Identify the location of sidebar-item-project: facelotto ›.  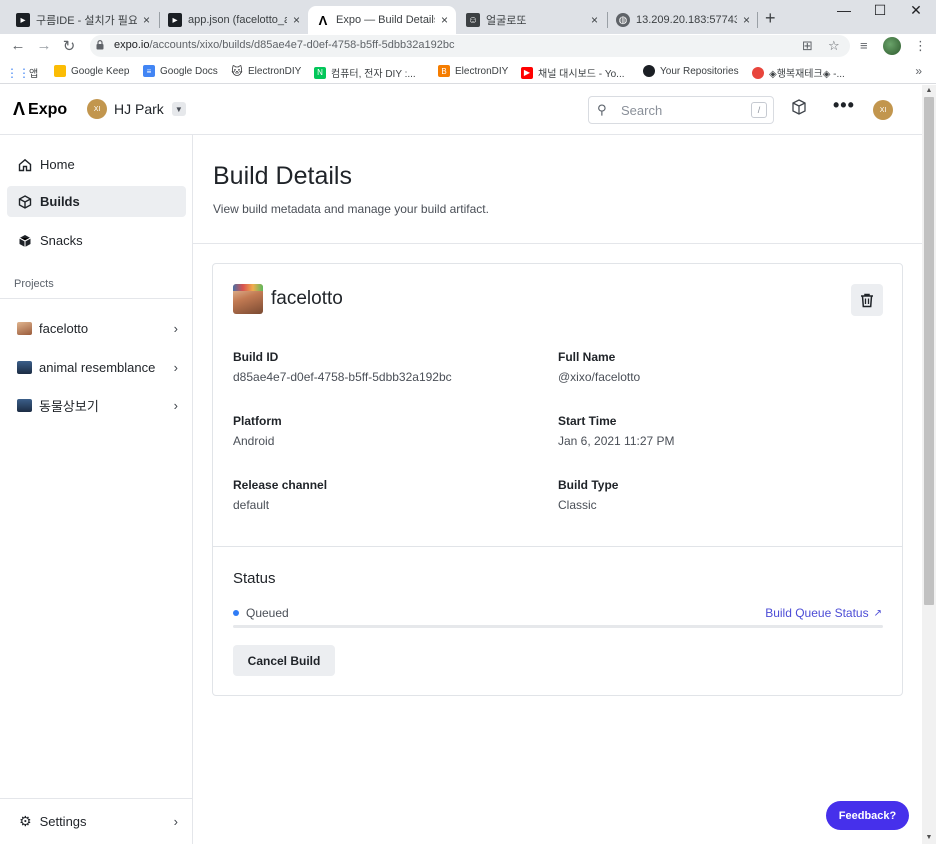
(96, 328).